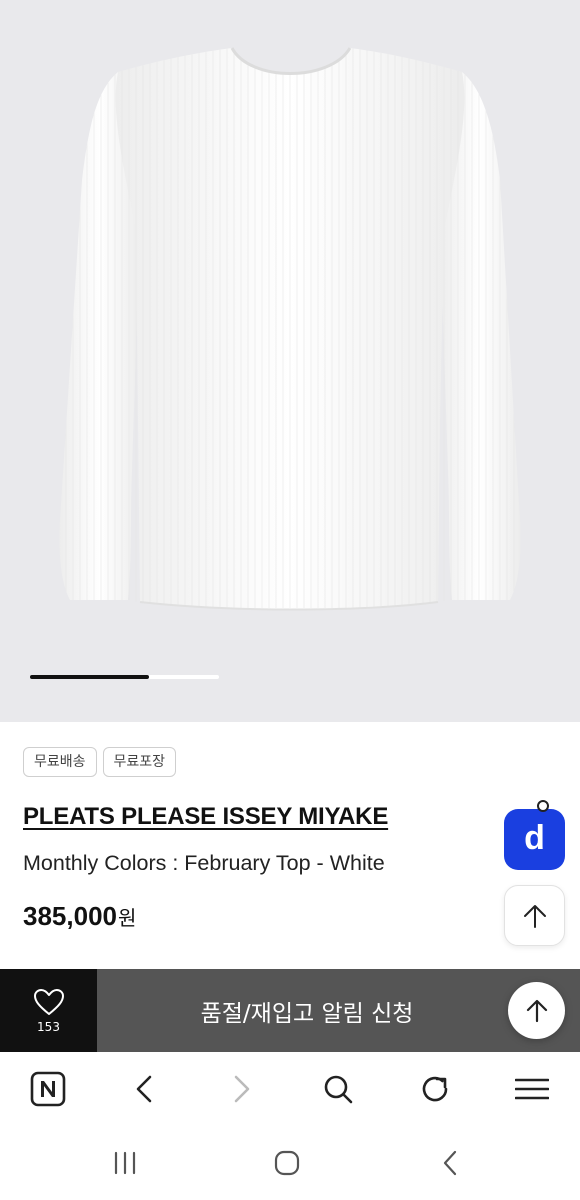 The height and width of the screenshot is (1200, 580). I want to click on price-unit: 원, so click(127, 918).